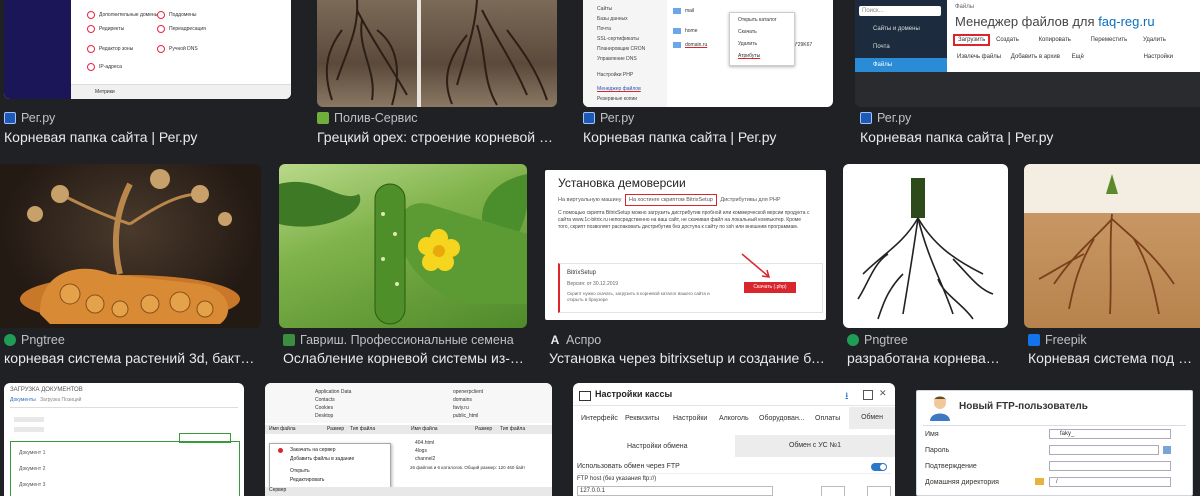 The height and width of the screenshot is (496, 1200). Describe the element at coordinates (872, 418) in the screenshot. I see `tab-active: Обмен` at that location.